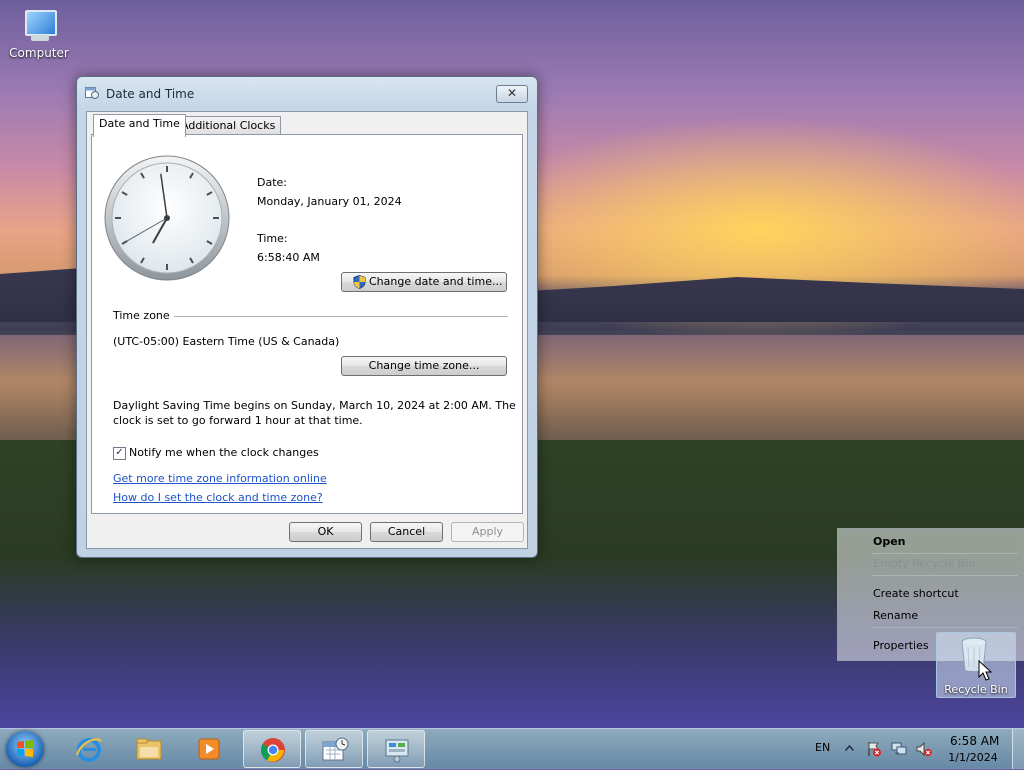 The image size is (1024, 770). I want to click on uac-shield-icon, so click(359, 282).